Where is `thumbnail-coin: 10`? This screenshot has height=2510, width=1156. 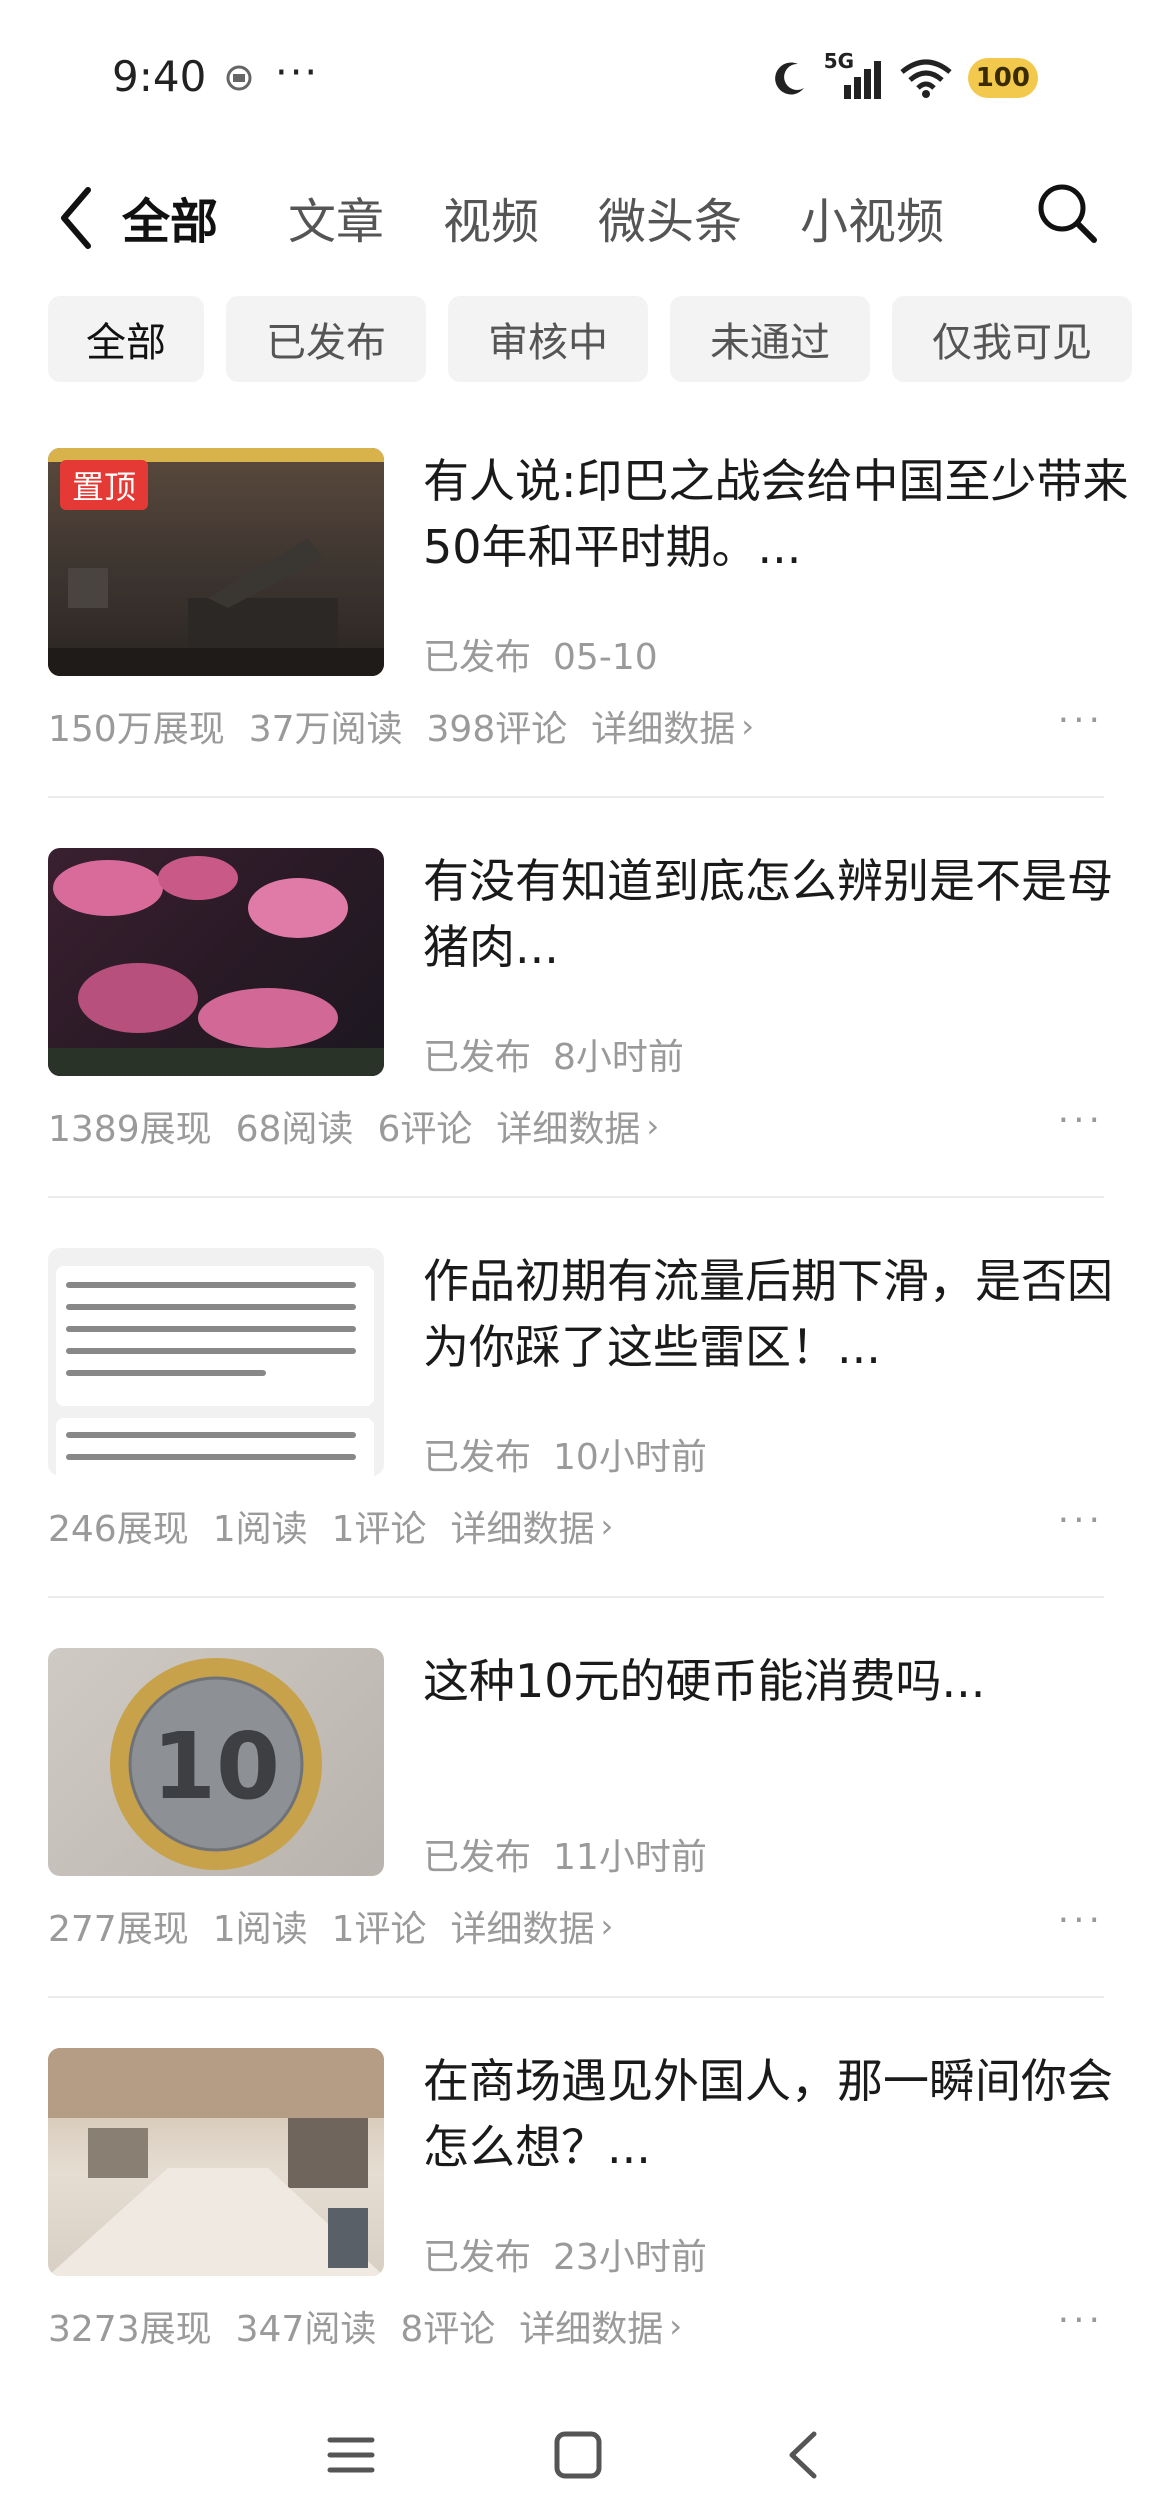
thumbnail-coin: 10 is located at coordinates (216, 1762).